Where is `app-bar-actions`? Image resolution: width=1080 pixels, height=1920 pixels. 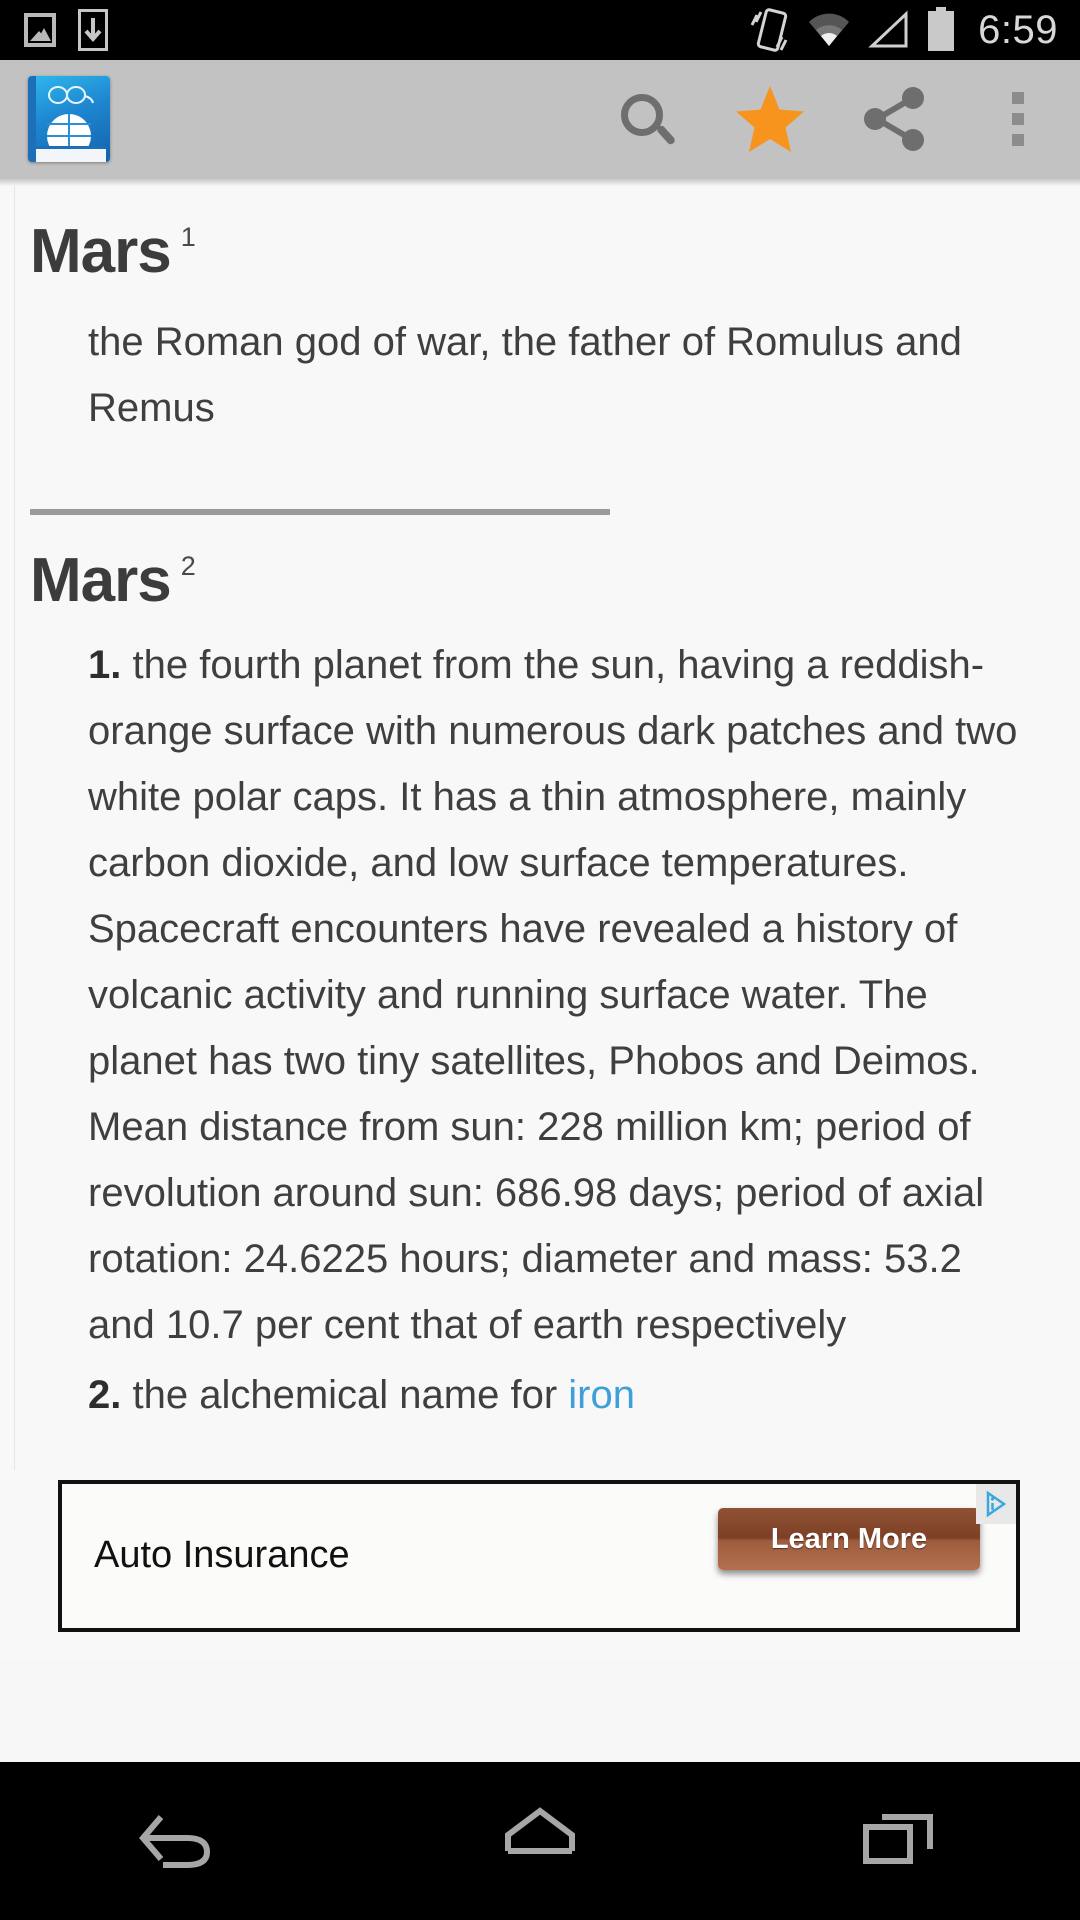
app-bar-actions is located at coordinates (832, 119).